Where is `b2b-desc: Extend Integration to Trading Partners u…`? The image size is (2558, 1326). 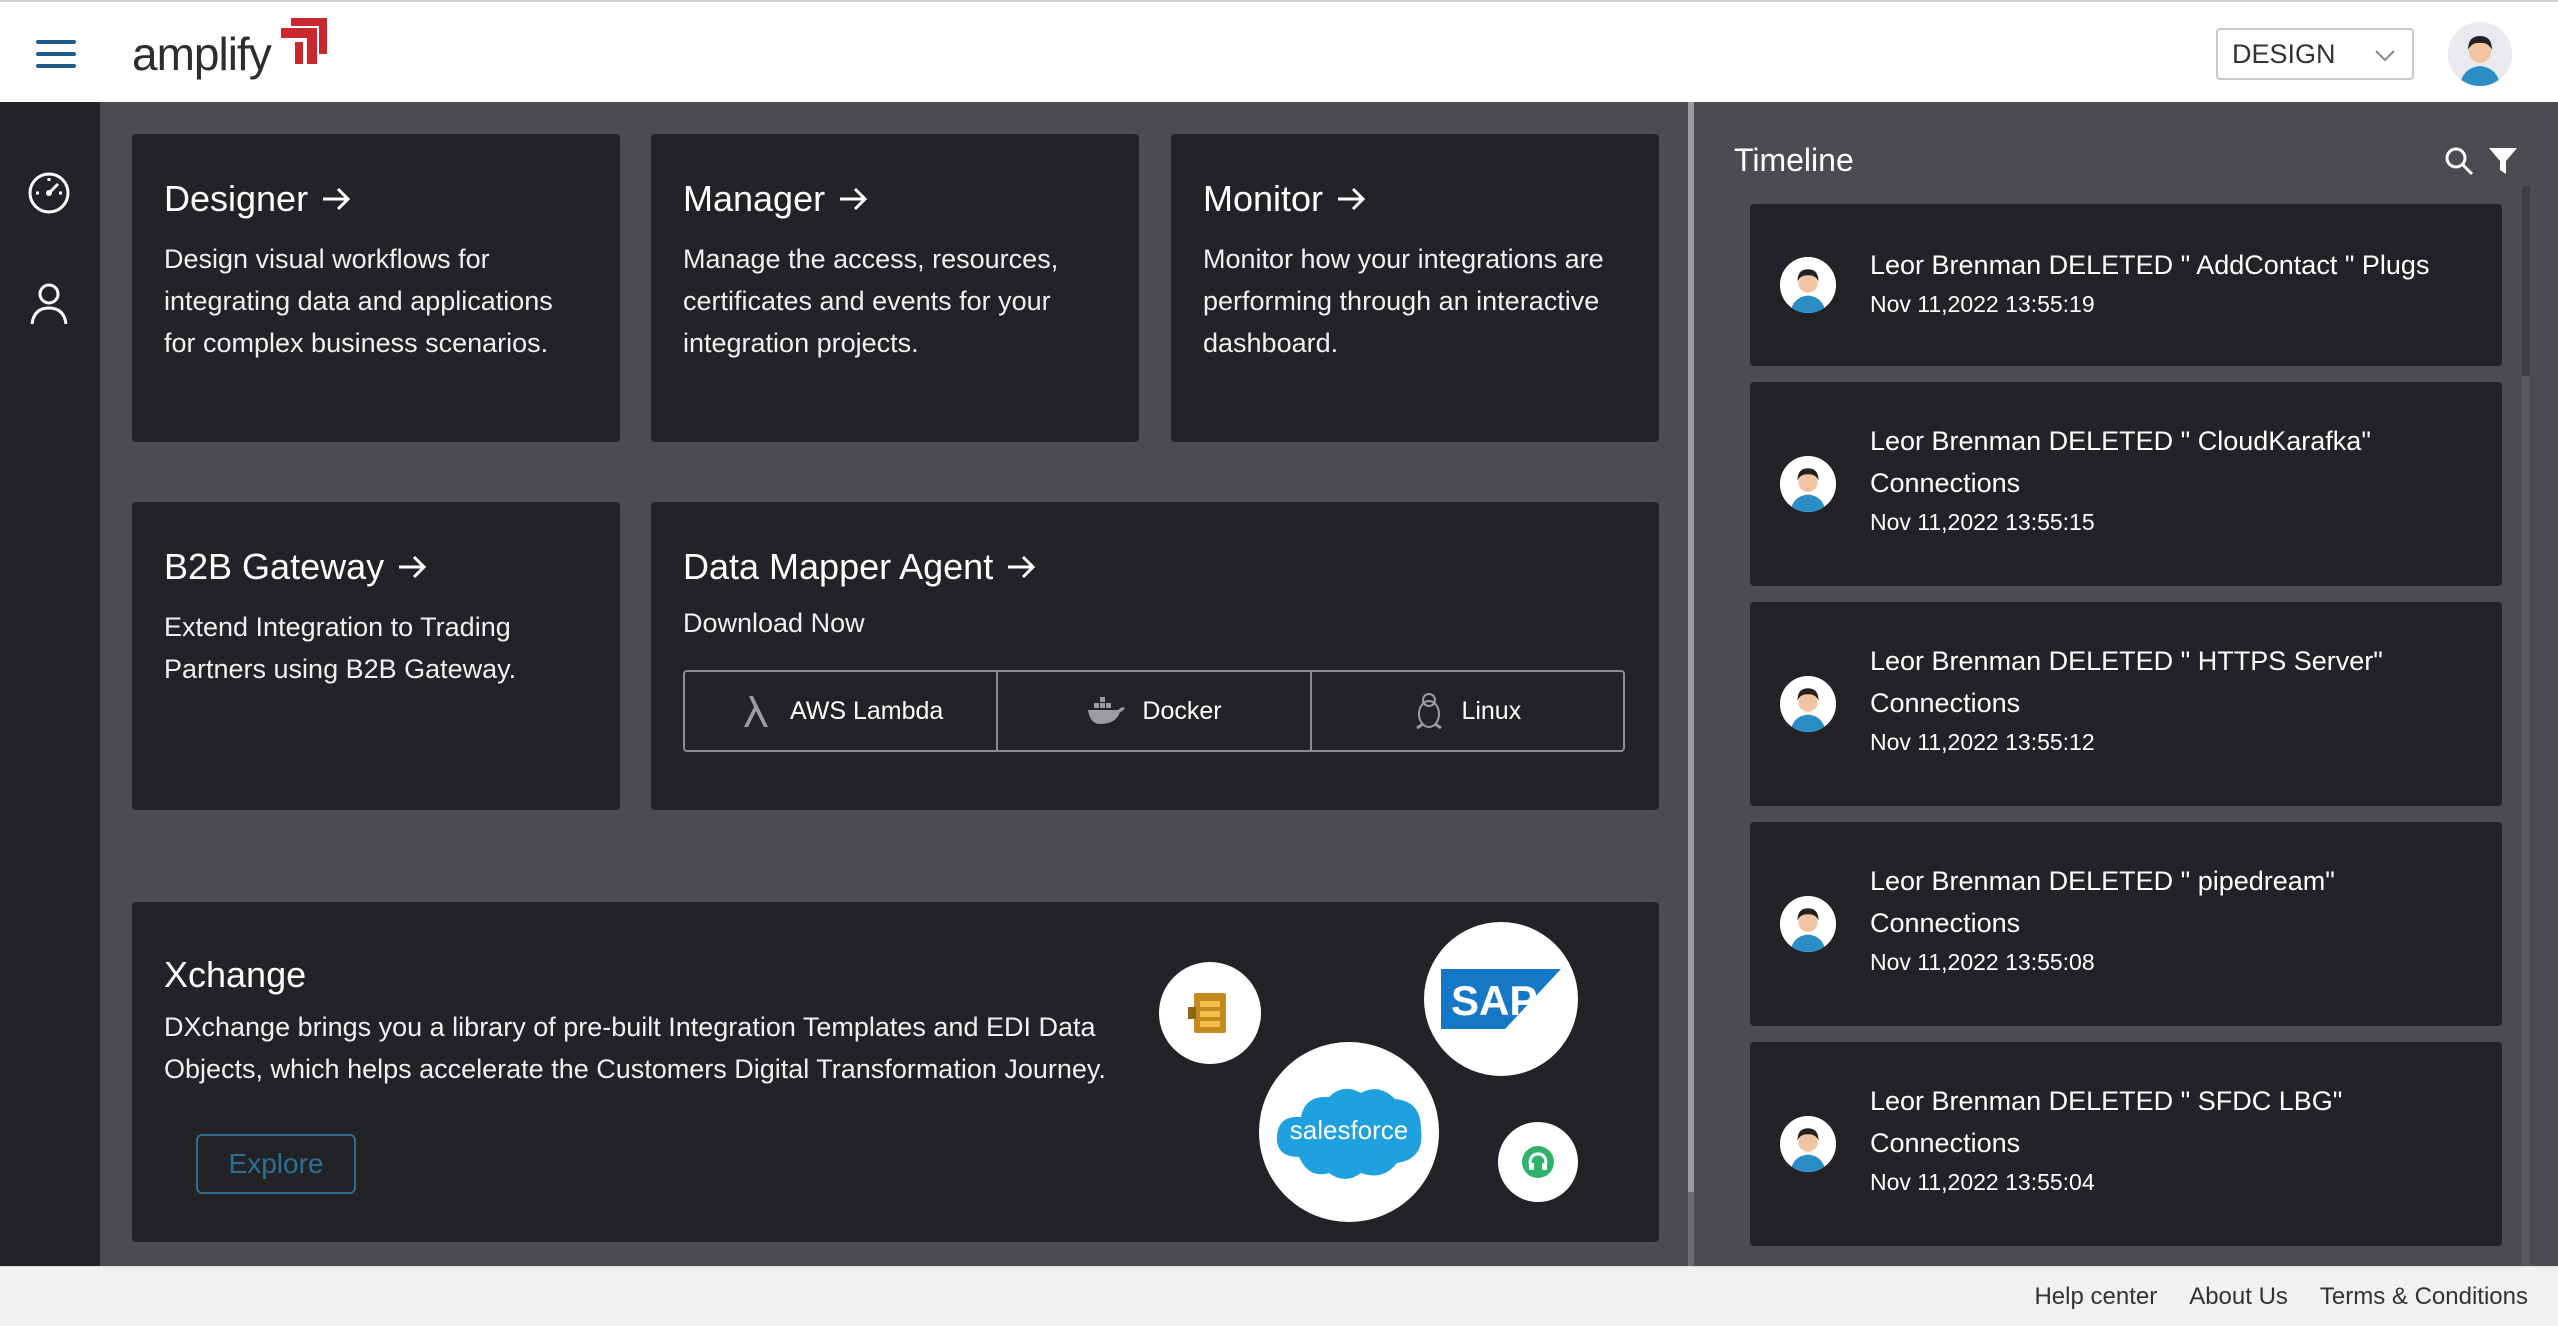 b2b-desc: Extend Integration to Trading Partners u… is located at coordinates (340, 648).